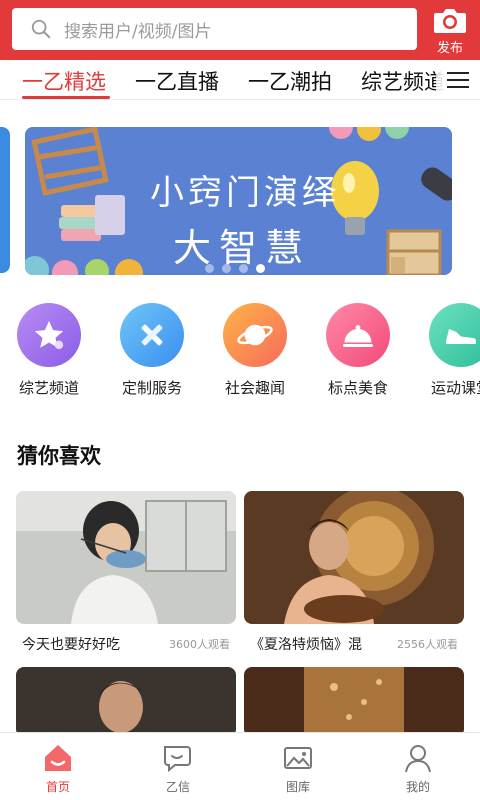 The image size is (480, 800). I want to click on tab-trendy-shots: 一乙潮拍, so click(290, 81).